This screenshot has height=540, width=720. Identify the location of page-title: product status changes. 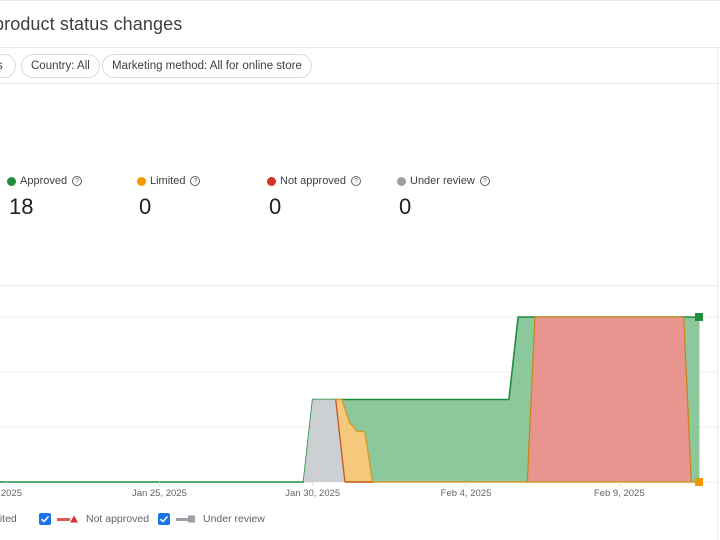
(91, 24).